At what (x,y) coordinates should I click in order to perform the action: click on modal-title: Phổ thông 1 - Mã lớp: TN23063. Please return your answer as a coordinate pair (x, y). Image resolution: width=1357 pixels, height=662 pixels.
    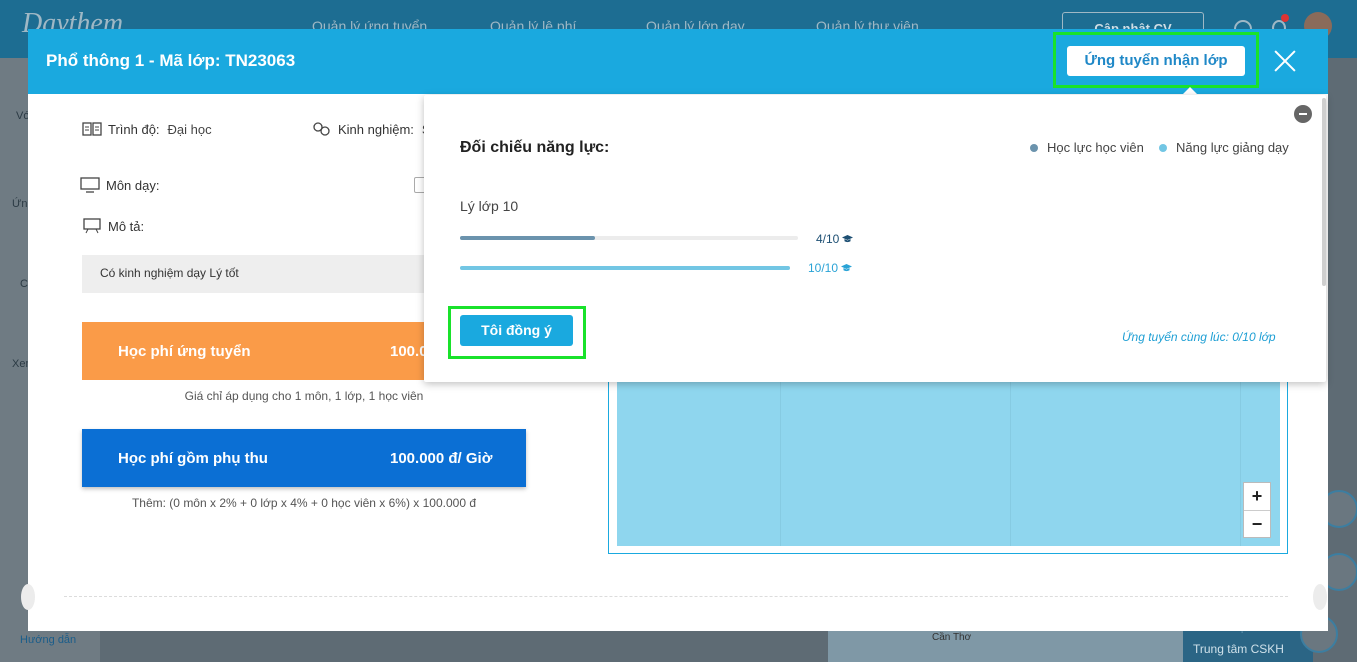
    Looking at the image, I should click on (171, 60).